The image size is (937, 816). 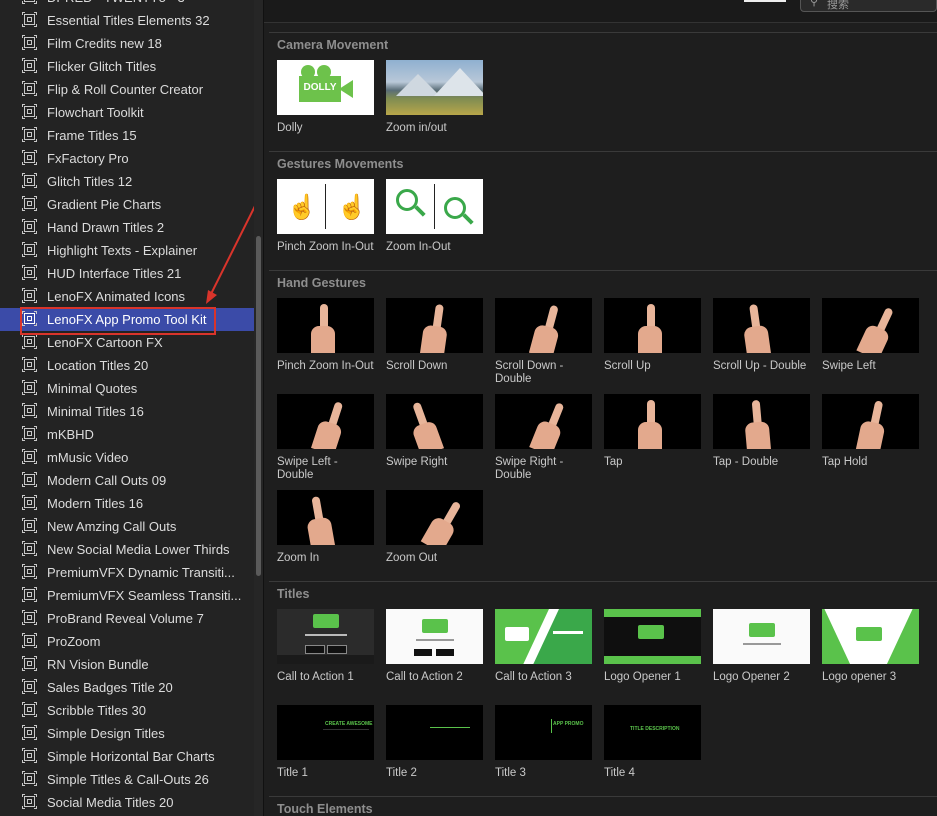 What do you see at coordinates (435, 626) in the screenshot?
I see `app-promo-logo` at bounding box center [435, 626].